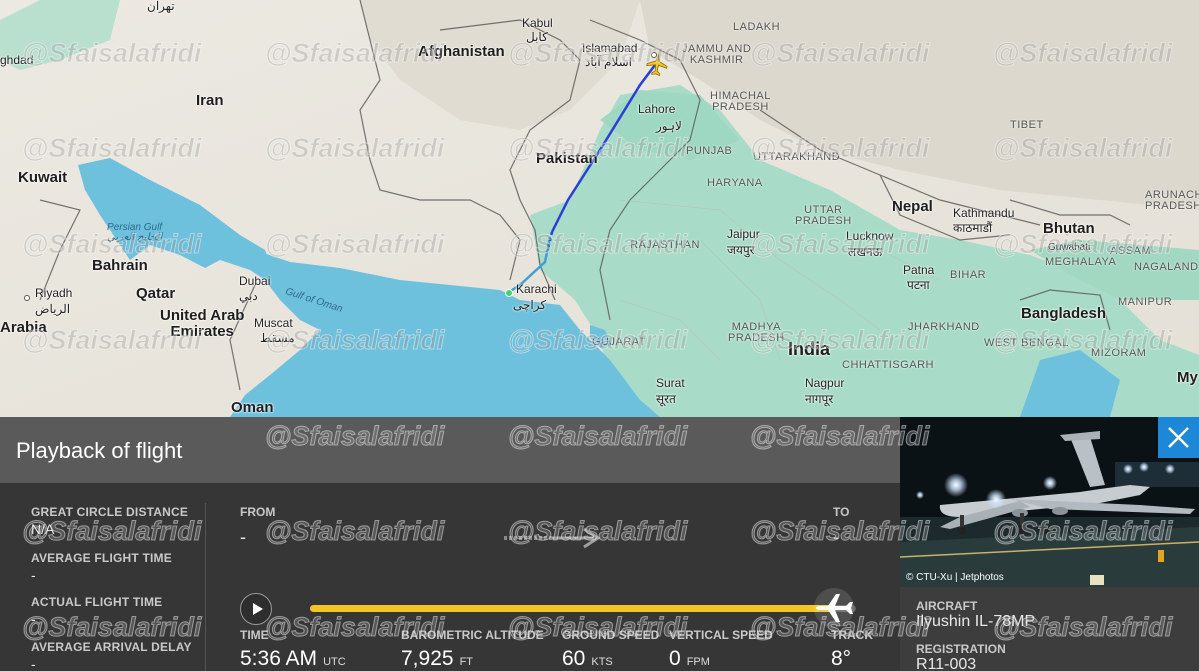 The height and width of the screenshot is (671, 1199). What do you see at coordinates (619, 342) in the screenshot?
I see `label-gujarat: GUJARAT` at bounding box center [619, 342].